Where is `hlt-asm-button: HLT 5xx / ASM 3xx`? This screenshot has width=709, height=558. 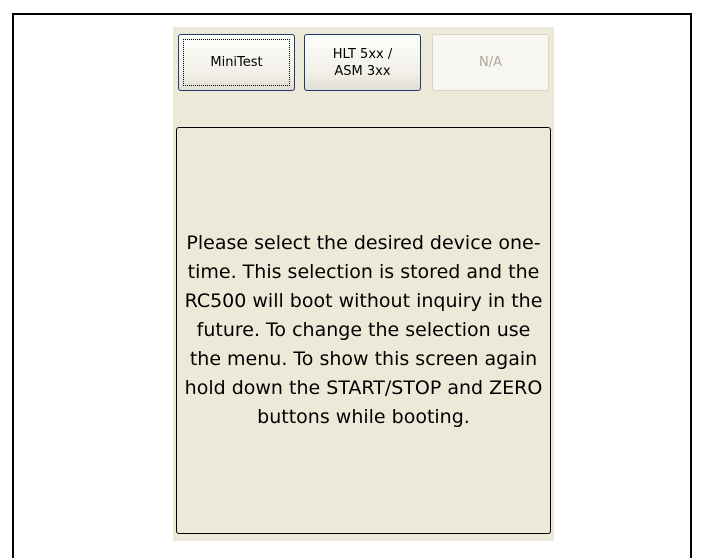 hlt-asm-button: HLT 5xx / ASM 3xx is located at coordinates (362, 62).